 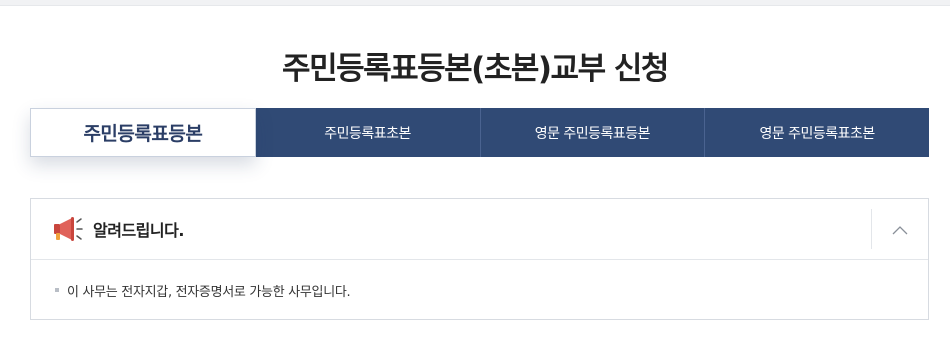 What do you see at coordinates (592, 132) in the screenshot?
I see `tab-english-resident-register-copy: 영문 주민등록표등본` at bounding box center [592, 132].